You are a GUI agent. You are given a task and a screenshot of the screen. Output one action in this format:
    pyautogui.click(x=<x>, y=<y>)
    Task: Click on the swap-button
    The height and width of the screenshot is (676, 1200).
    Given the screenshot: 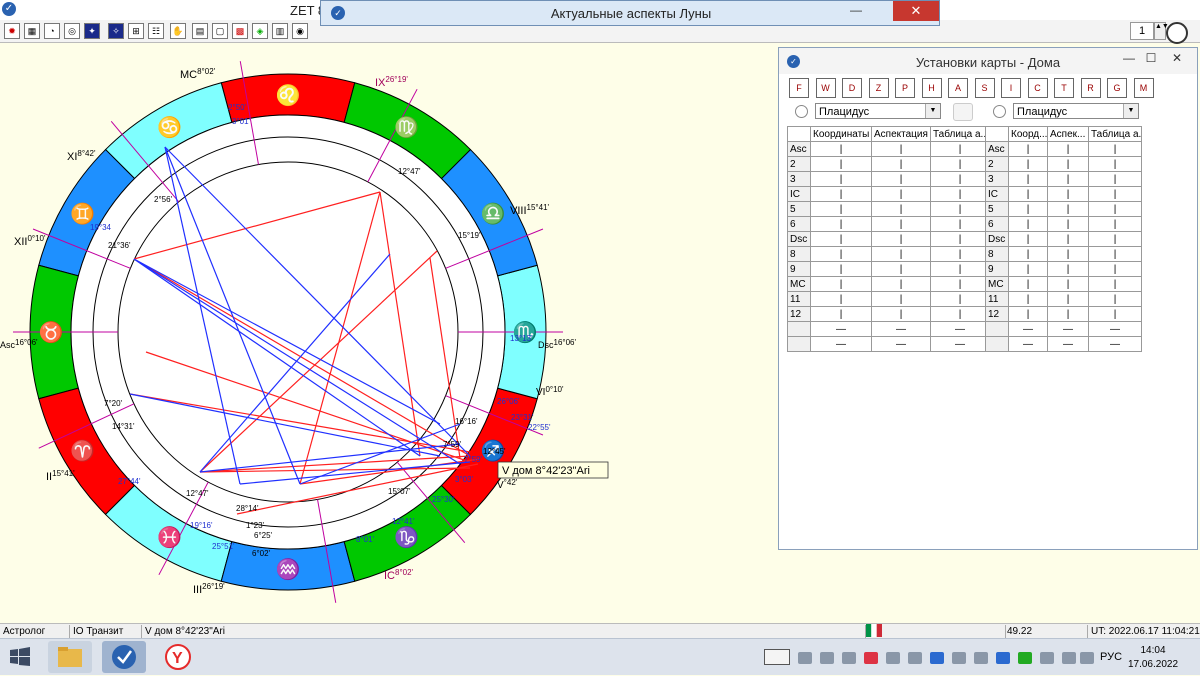 What is the action you would take?
    pyautogui.click(x=963, y=112)
    